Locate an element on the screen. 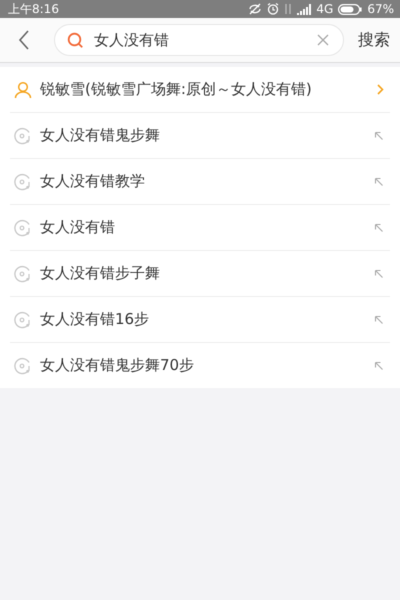 The width and height of the screenshot is (400, 600). suggestion-text: 女人没有错16步 is located at coordinates (95, 319).